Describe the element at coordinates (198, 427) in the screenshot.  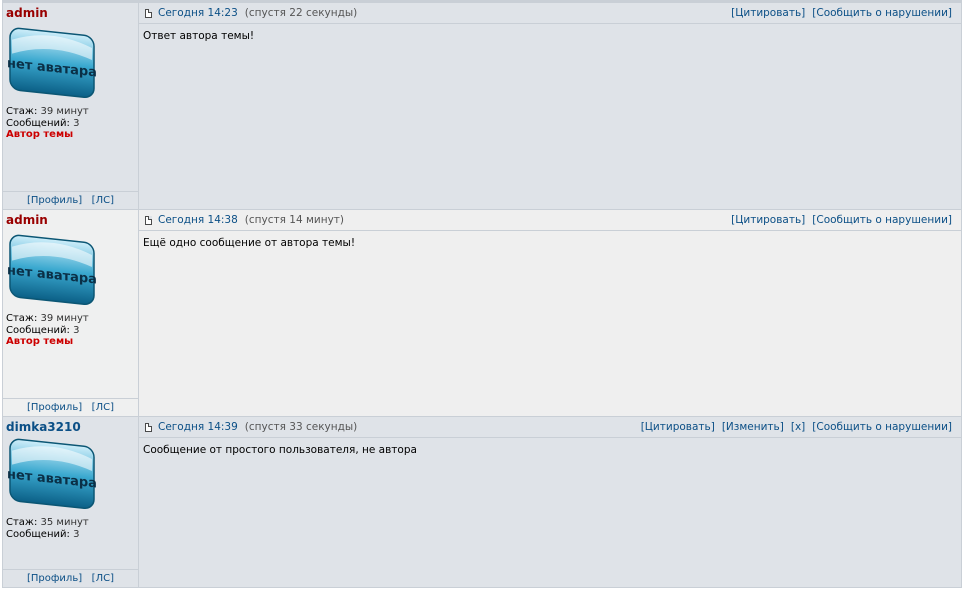
I see `post-date: Сегодня 14:39` at that location.